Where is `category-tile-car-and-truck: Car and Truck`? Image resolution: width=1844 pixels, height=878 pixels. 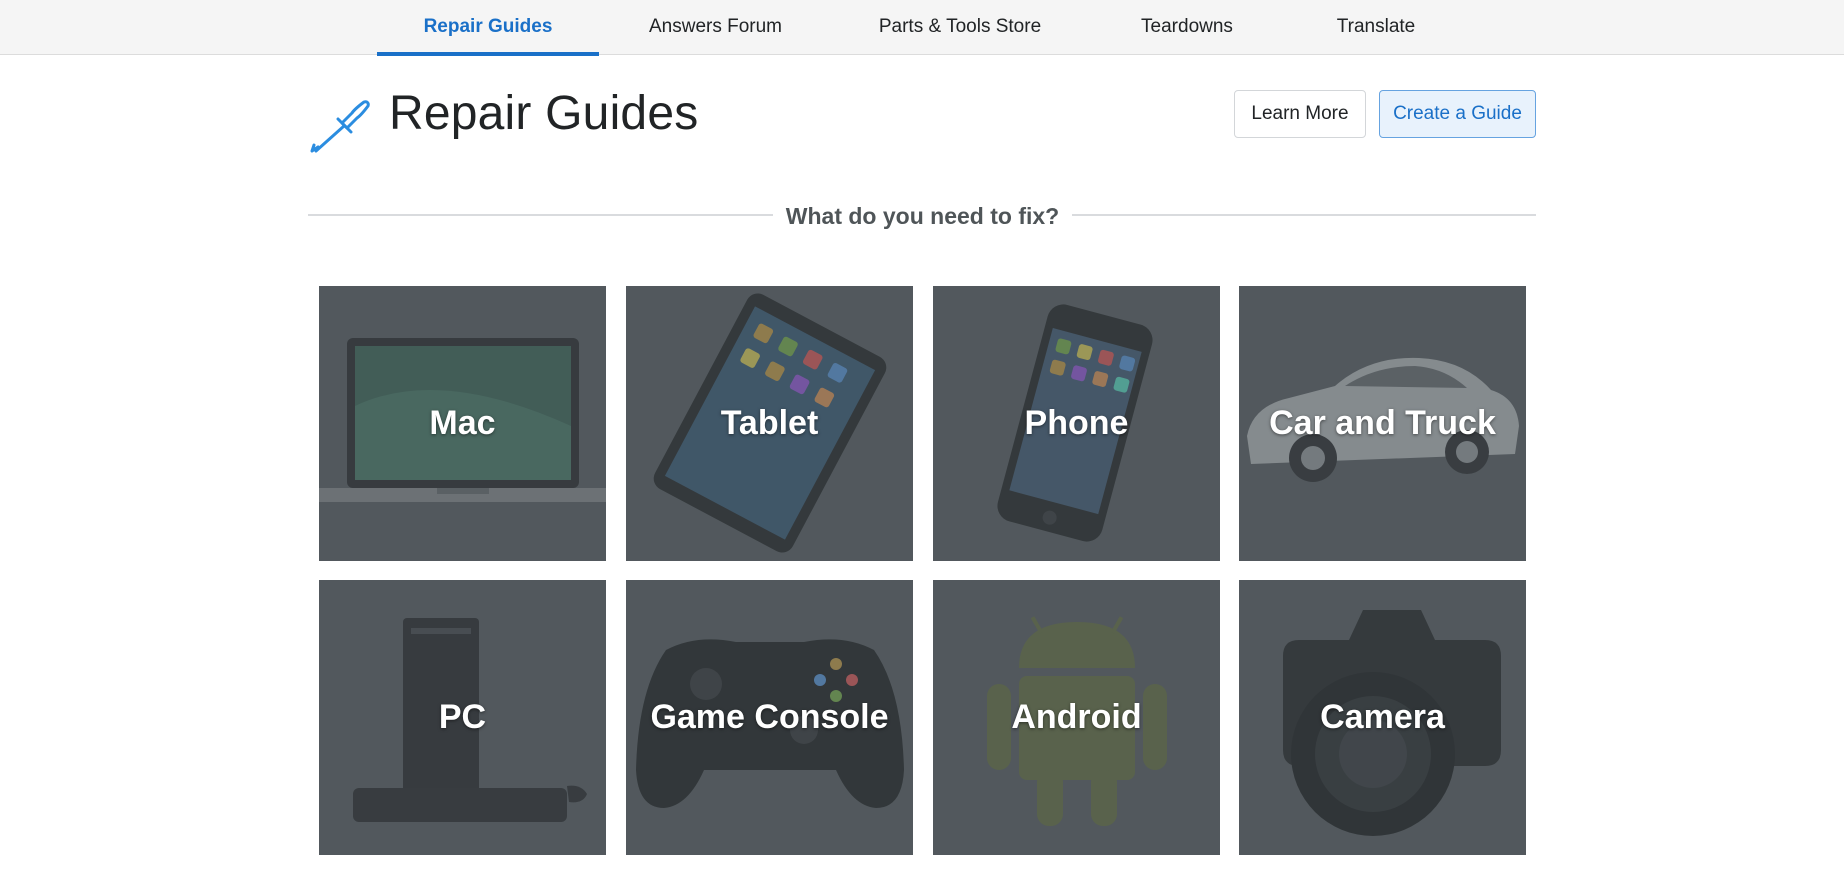
category-tile-car-and-truck: Car and Truck is located at coordinates (1382, 423).